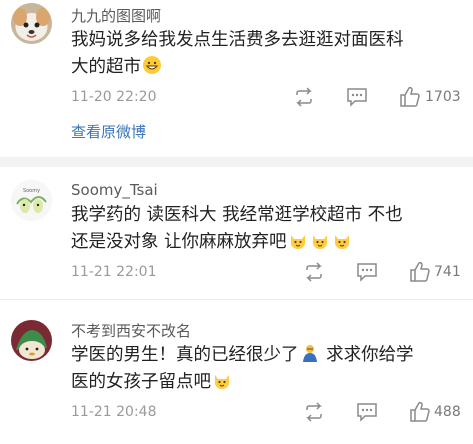 The width and height of the screenshot is (473, 444). I want to click on like-count: 1703, so click(443, 97).